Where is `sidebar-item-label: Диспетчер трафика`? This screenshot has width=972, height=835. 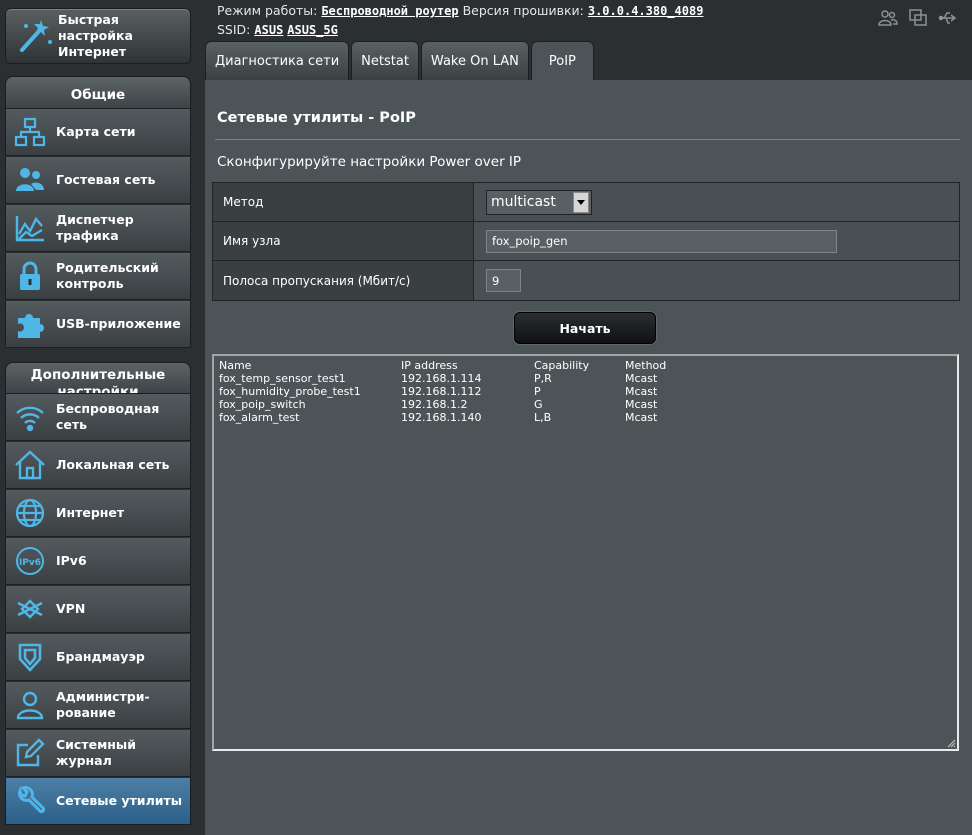
sidebar-item-label: Диспетчер трафика is located at coordinates (95, 227).